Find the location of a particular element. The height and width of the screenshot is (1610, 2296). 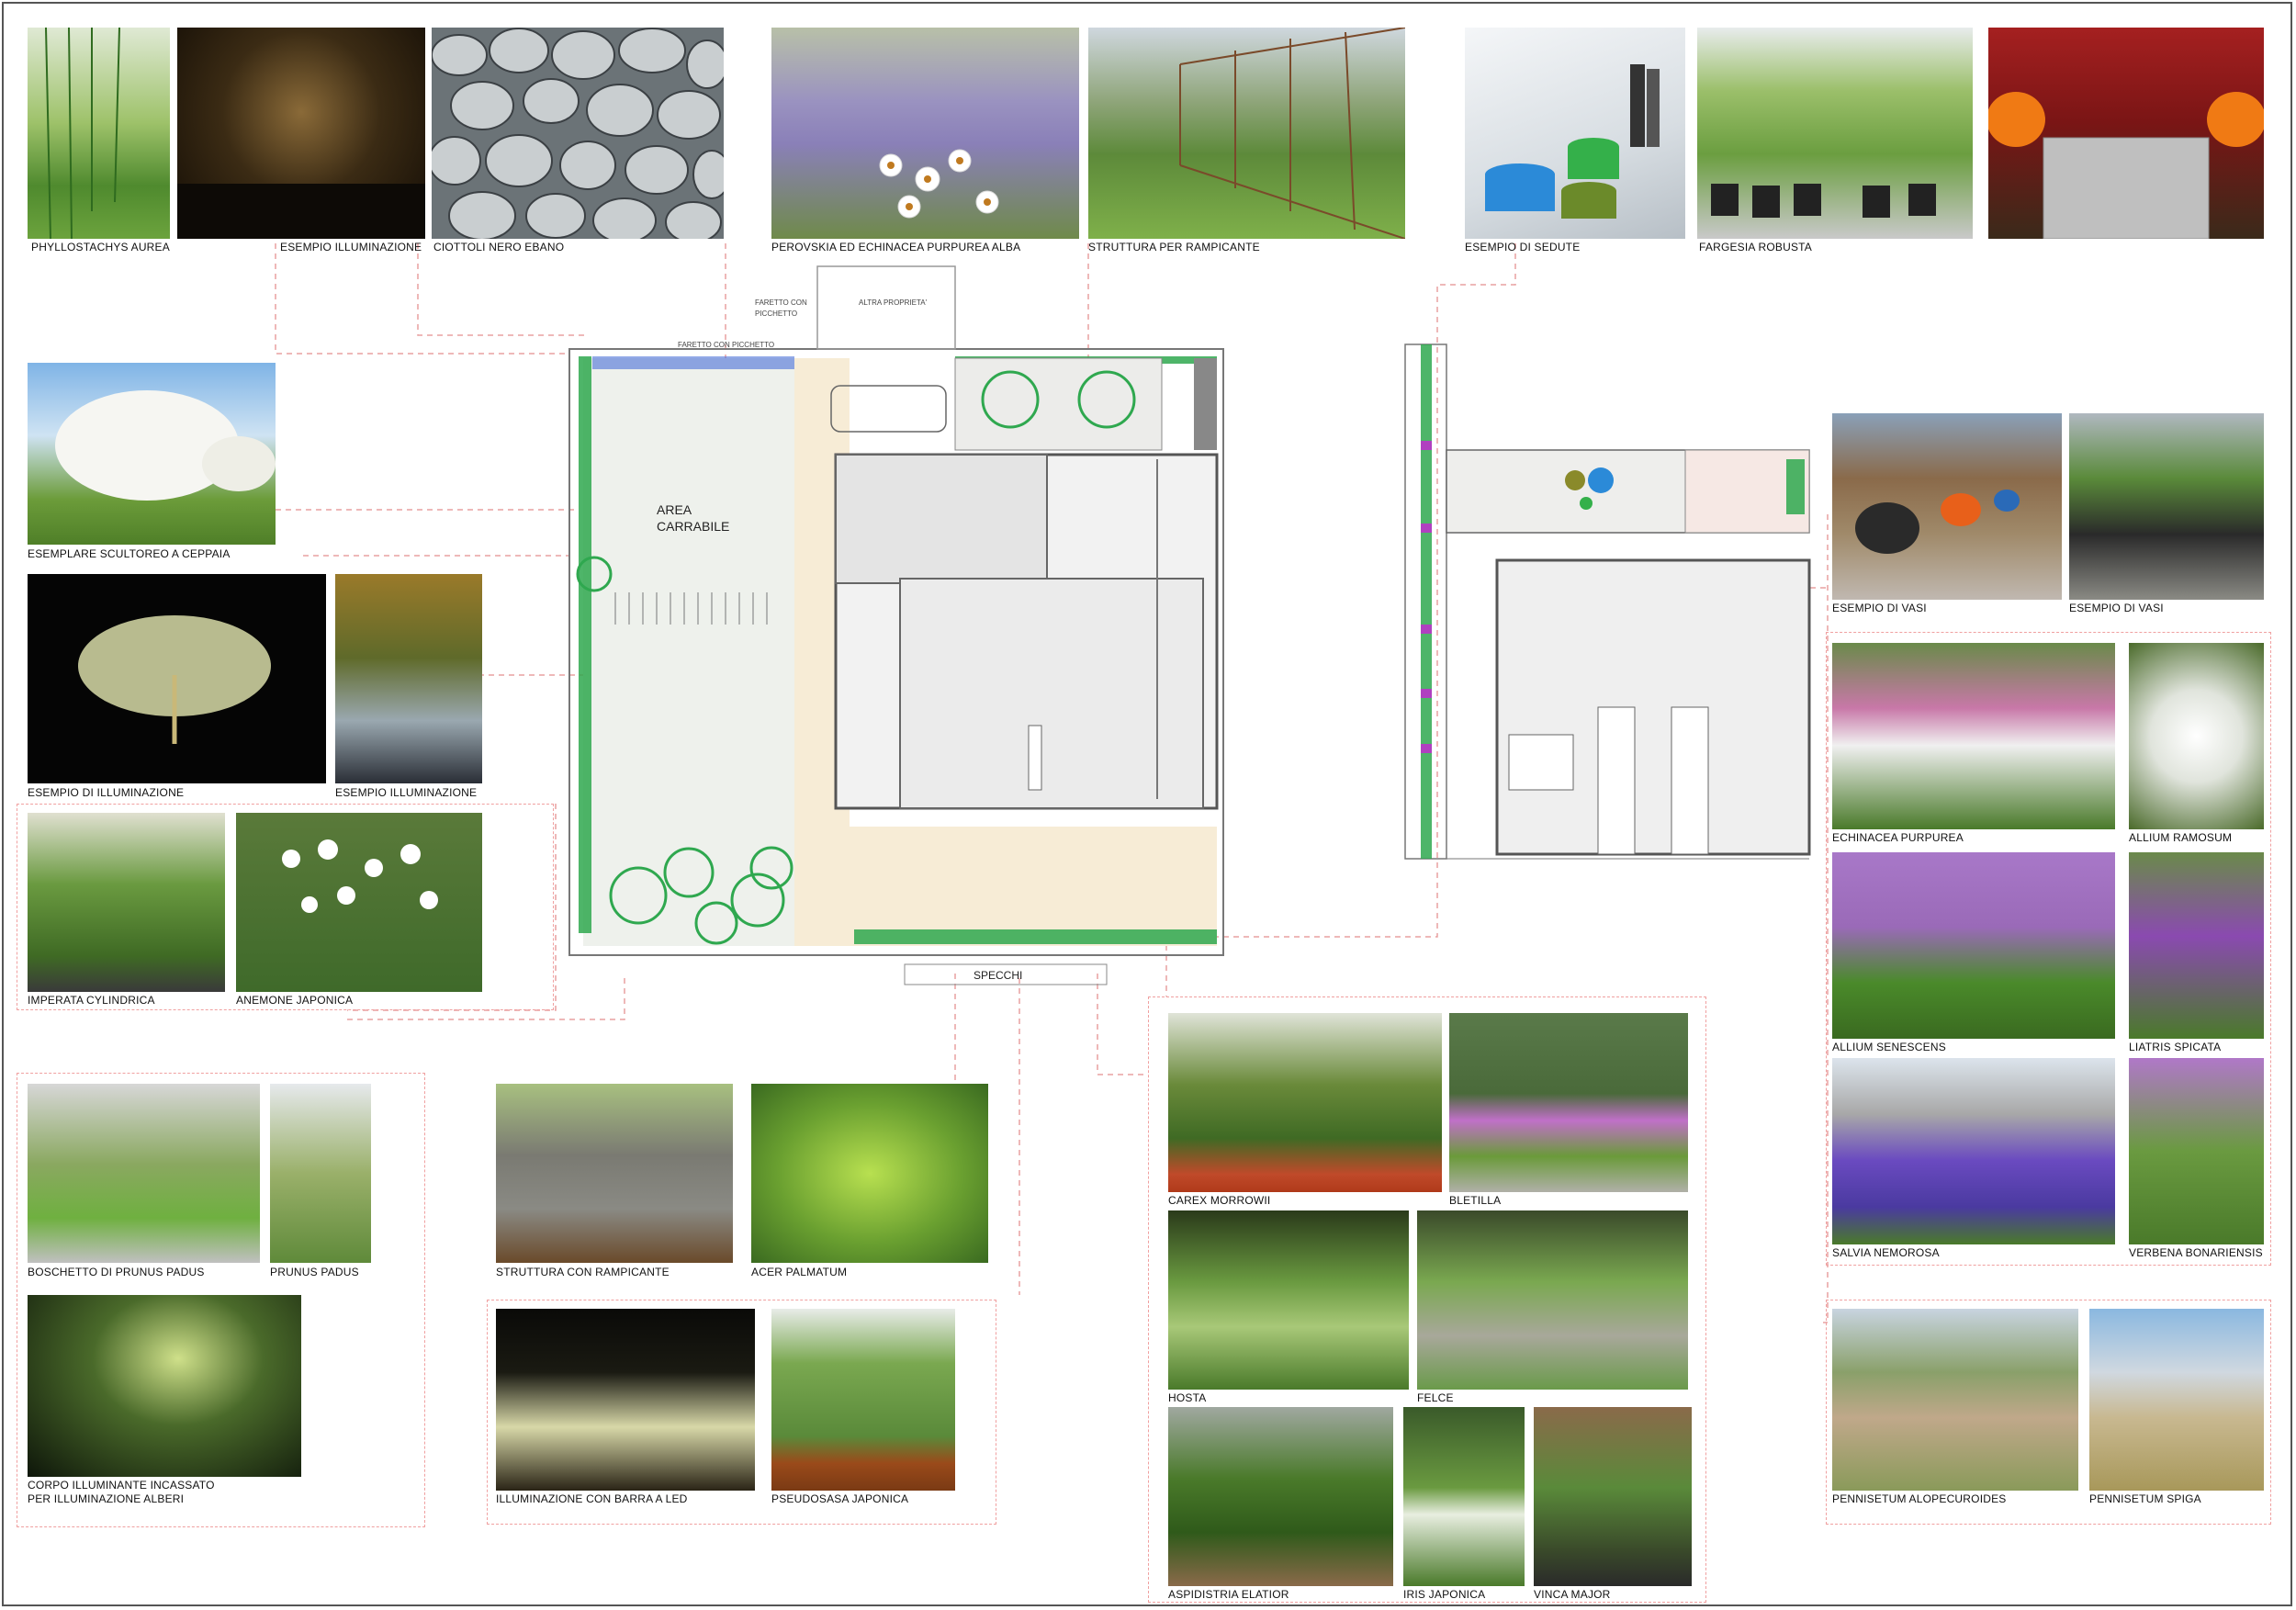

caption-illuminazione-notte: ESEMPIO DI ILLUMINAZIONE is located at coordinates (106, 793).